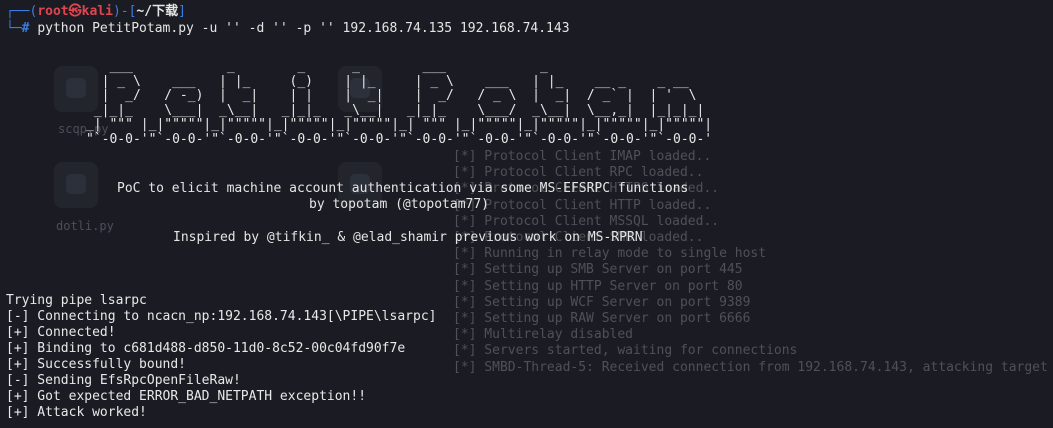  What do you see at coordinates (76, 300) in the screenshot?
I see `output-line: Trying pipe lsarpc` at bounding box center [76, 300].